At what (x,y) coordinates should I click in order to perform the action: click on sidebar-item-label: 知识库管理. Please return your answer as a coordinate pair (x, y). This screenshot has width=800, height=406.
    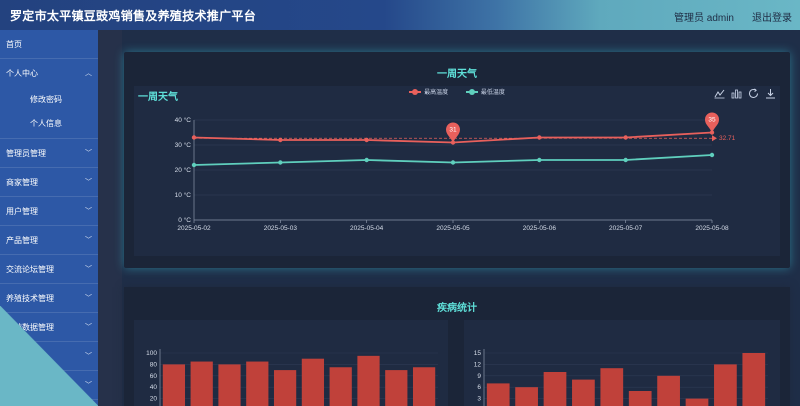
    Looking at the image, I should click on (26, 385).